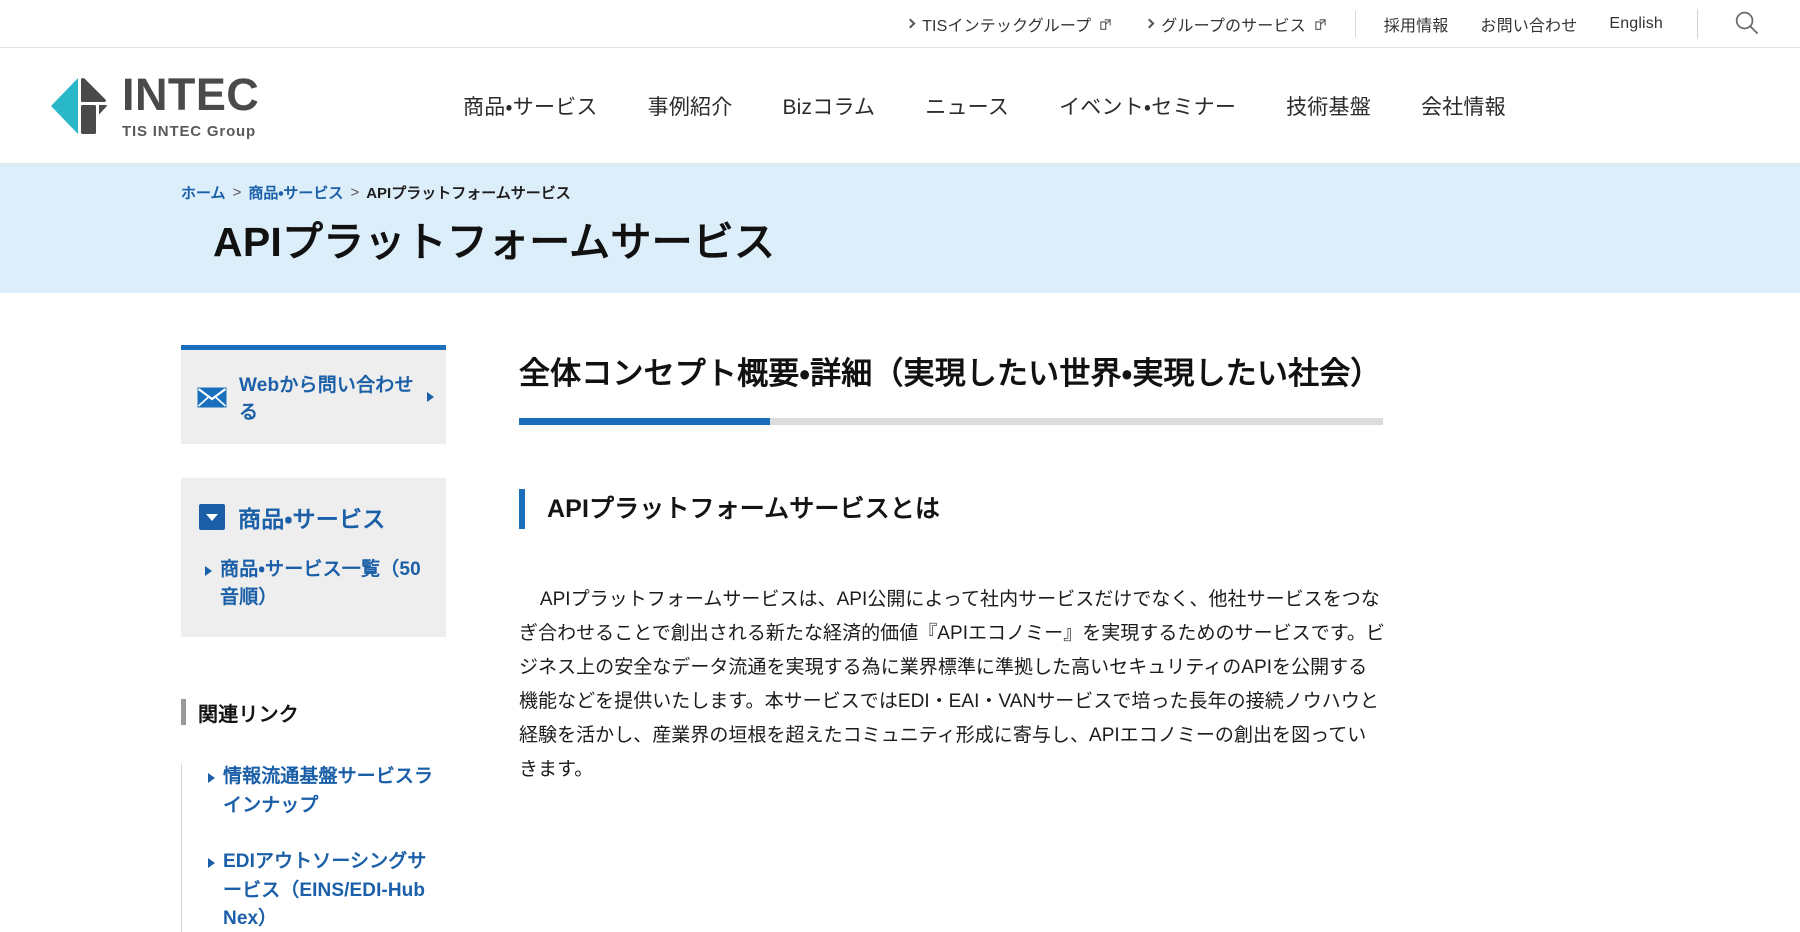 This screenshot has height=932, width=1800. Describe the element at coordinates (967, 106) in the screenshot. I see `nav-item-news: ニュース` at that location.